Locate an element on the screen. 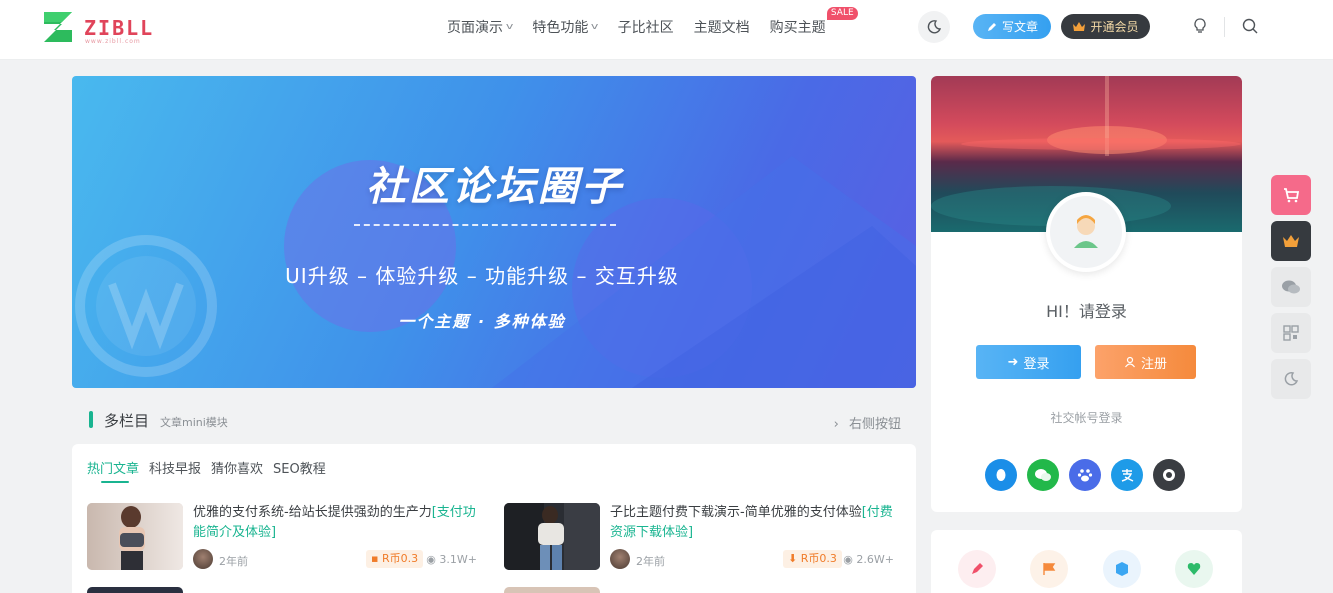 The width and height of the screenshot is (1333, 593). login-button: ➜ 登录 is located at coordinates (1028, 362).